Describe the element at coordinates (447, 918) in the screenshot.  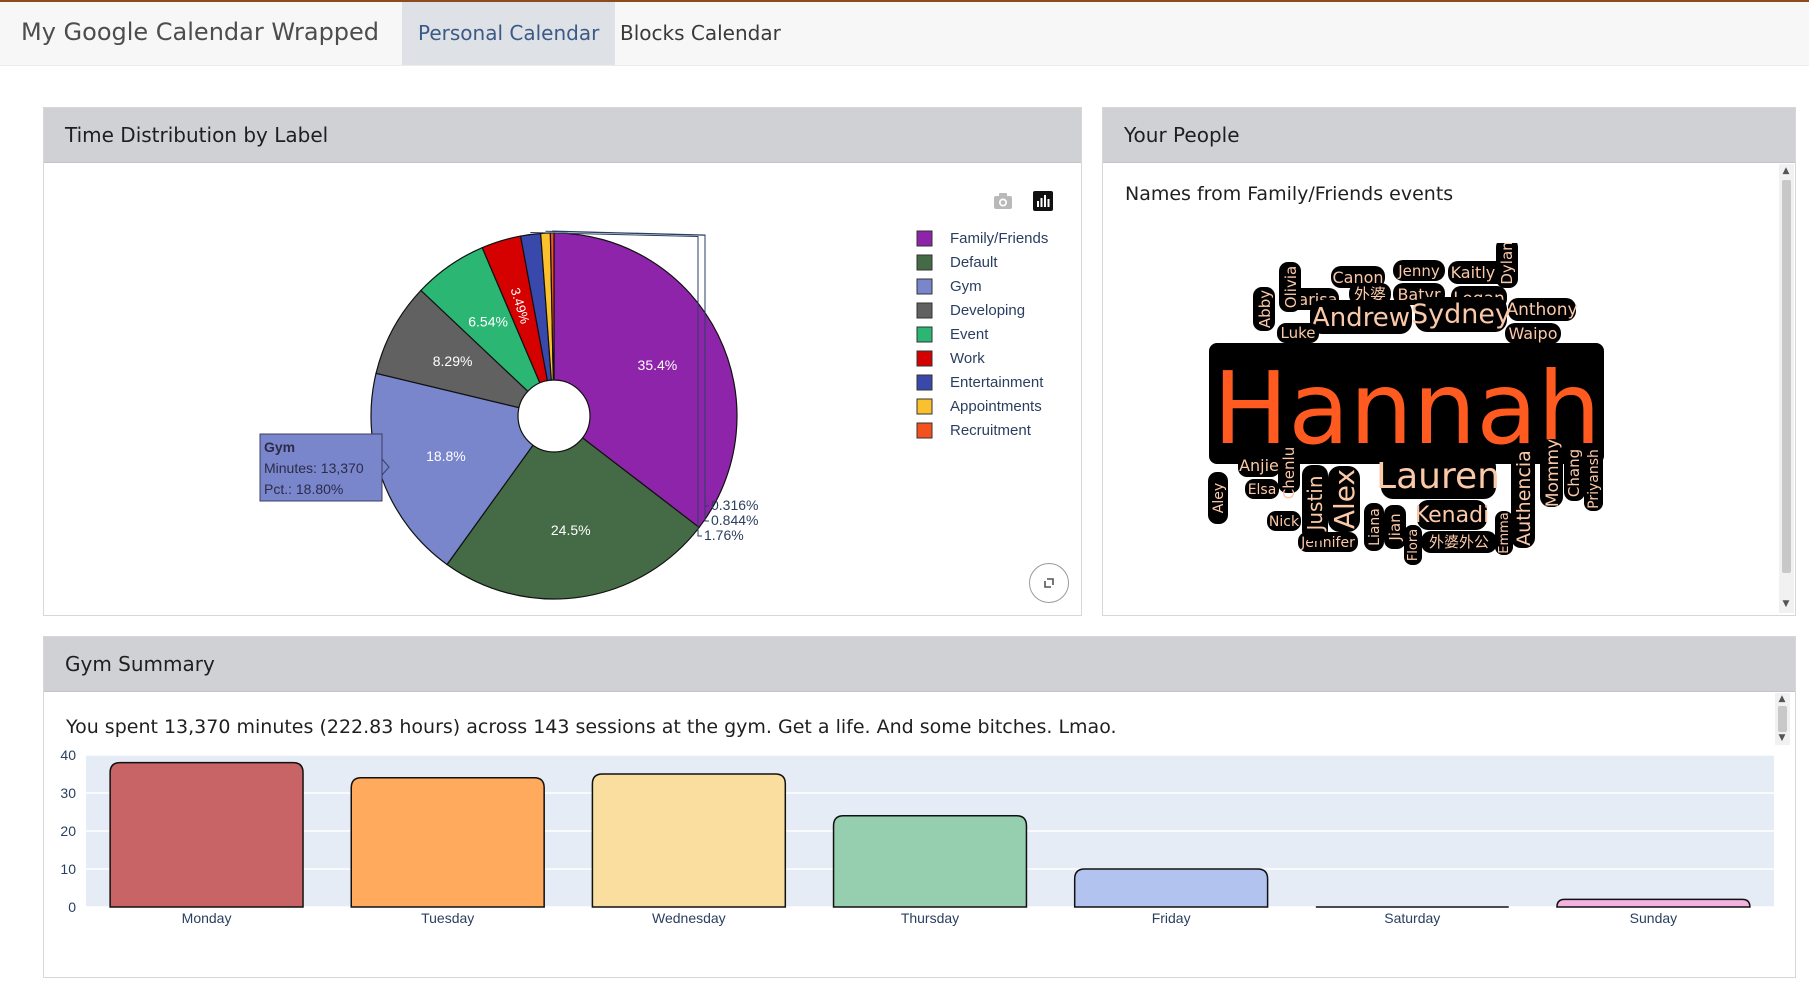
I see `x-tick-label: Tuesday` at that location.